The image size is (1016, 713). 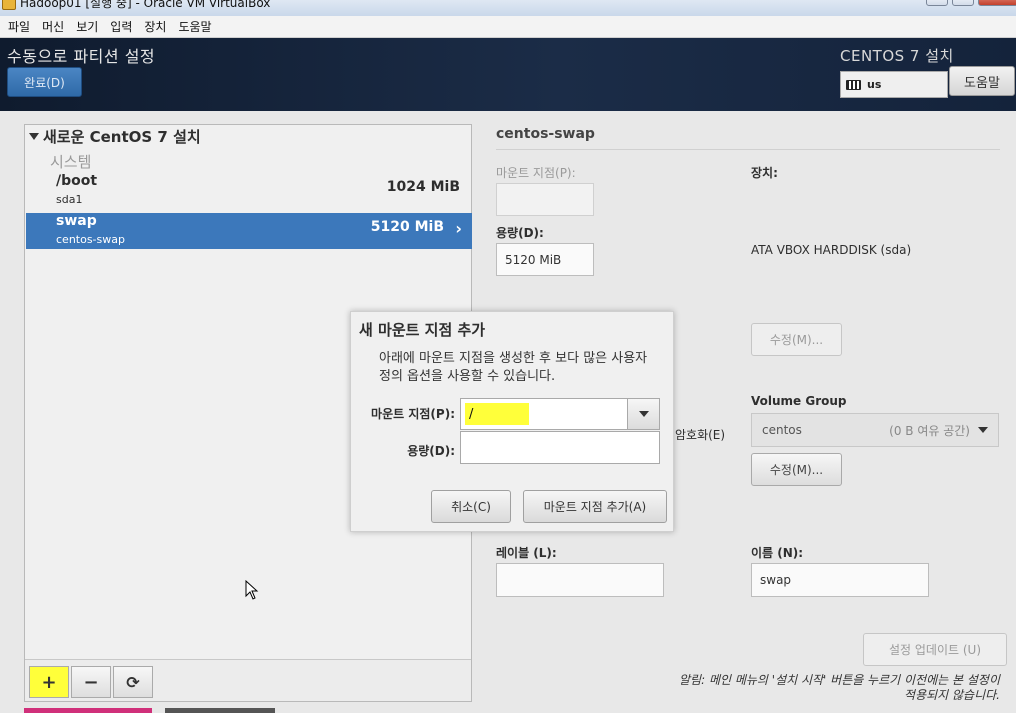 What do you see at coordinates (413, 414) in the screenshot?
I see `dialog-mount-label: 마운트 지점(P):` at bounding box center [413, 414].